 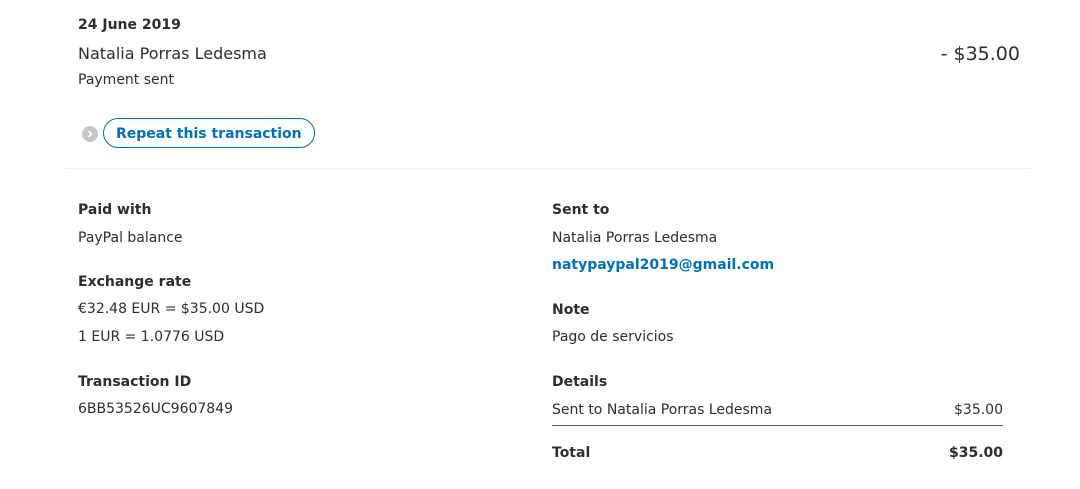 What do you see at coordinates (115, 210) in the screenshot?
I see `paid-with-label: Paid with` at bounding box center [115, 210].